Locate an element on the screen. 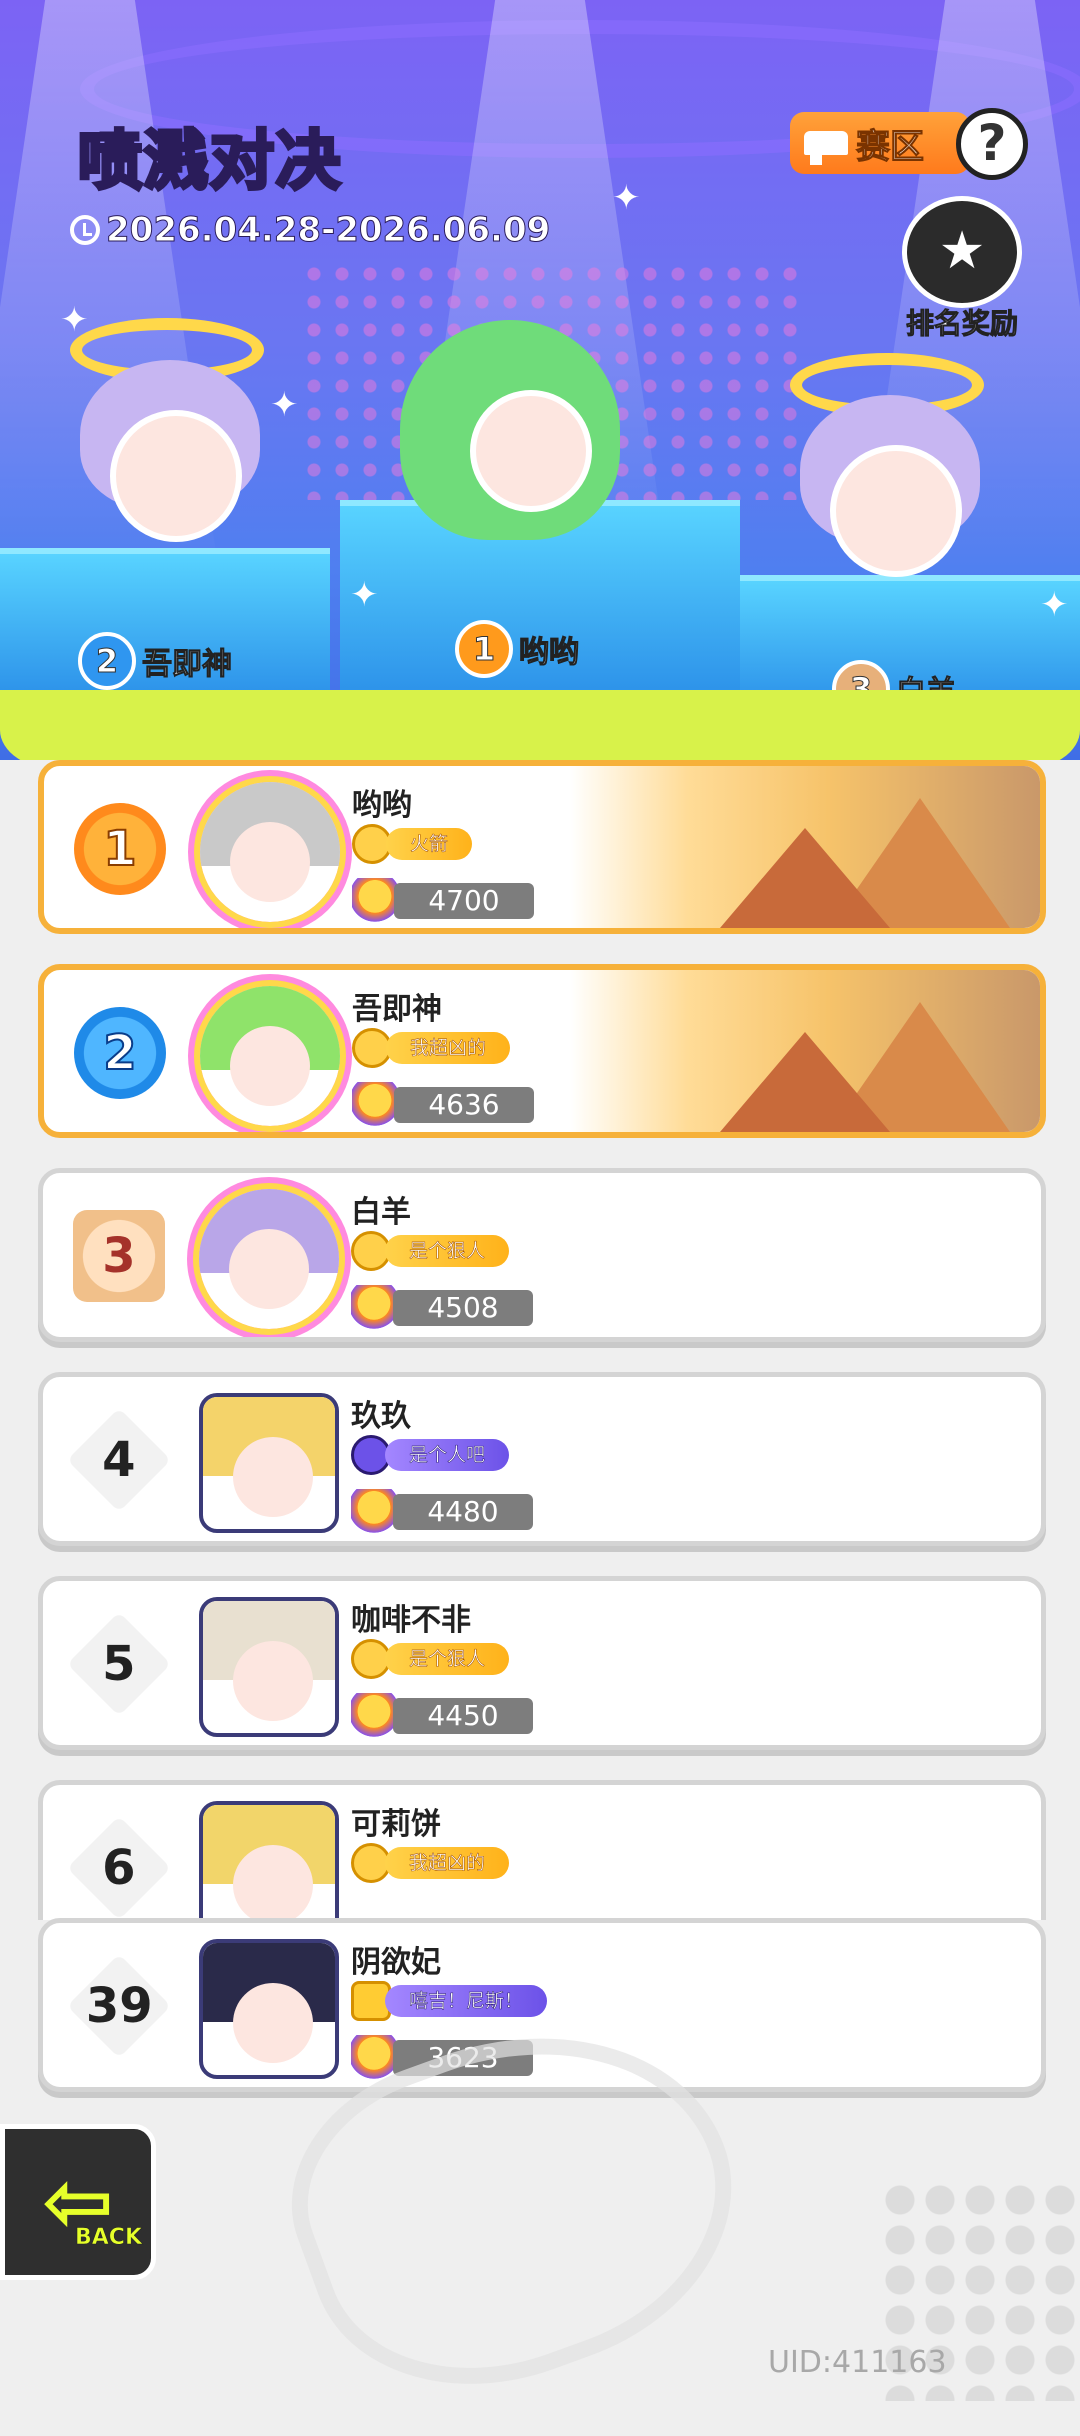 The width and height of the screenshot is (1080, 2436). leaderboard-row: 6 可莉饼 我超凶的 is located at coordinates (542, 1850).